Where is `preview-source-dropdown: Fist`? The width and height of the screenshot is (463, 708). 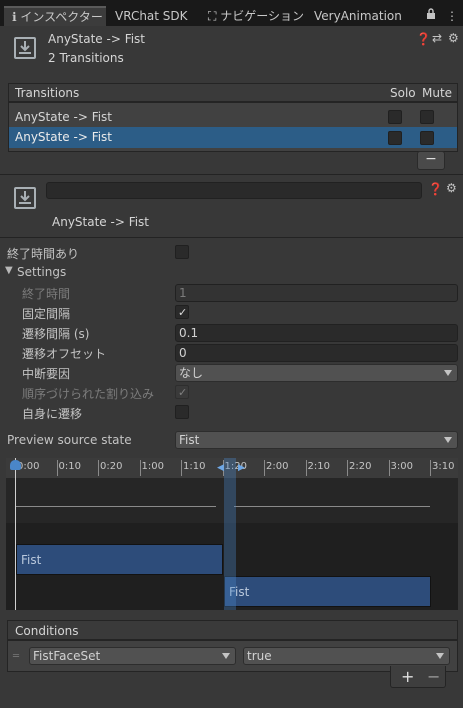 preview-source-dropdown: Fist is located at coordinates (316, 440).